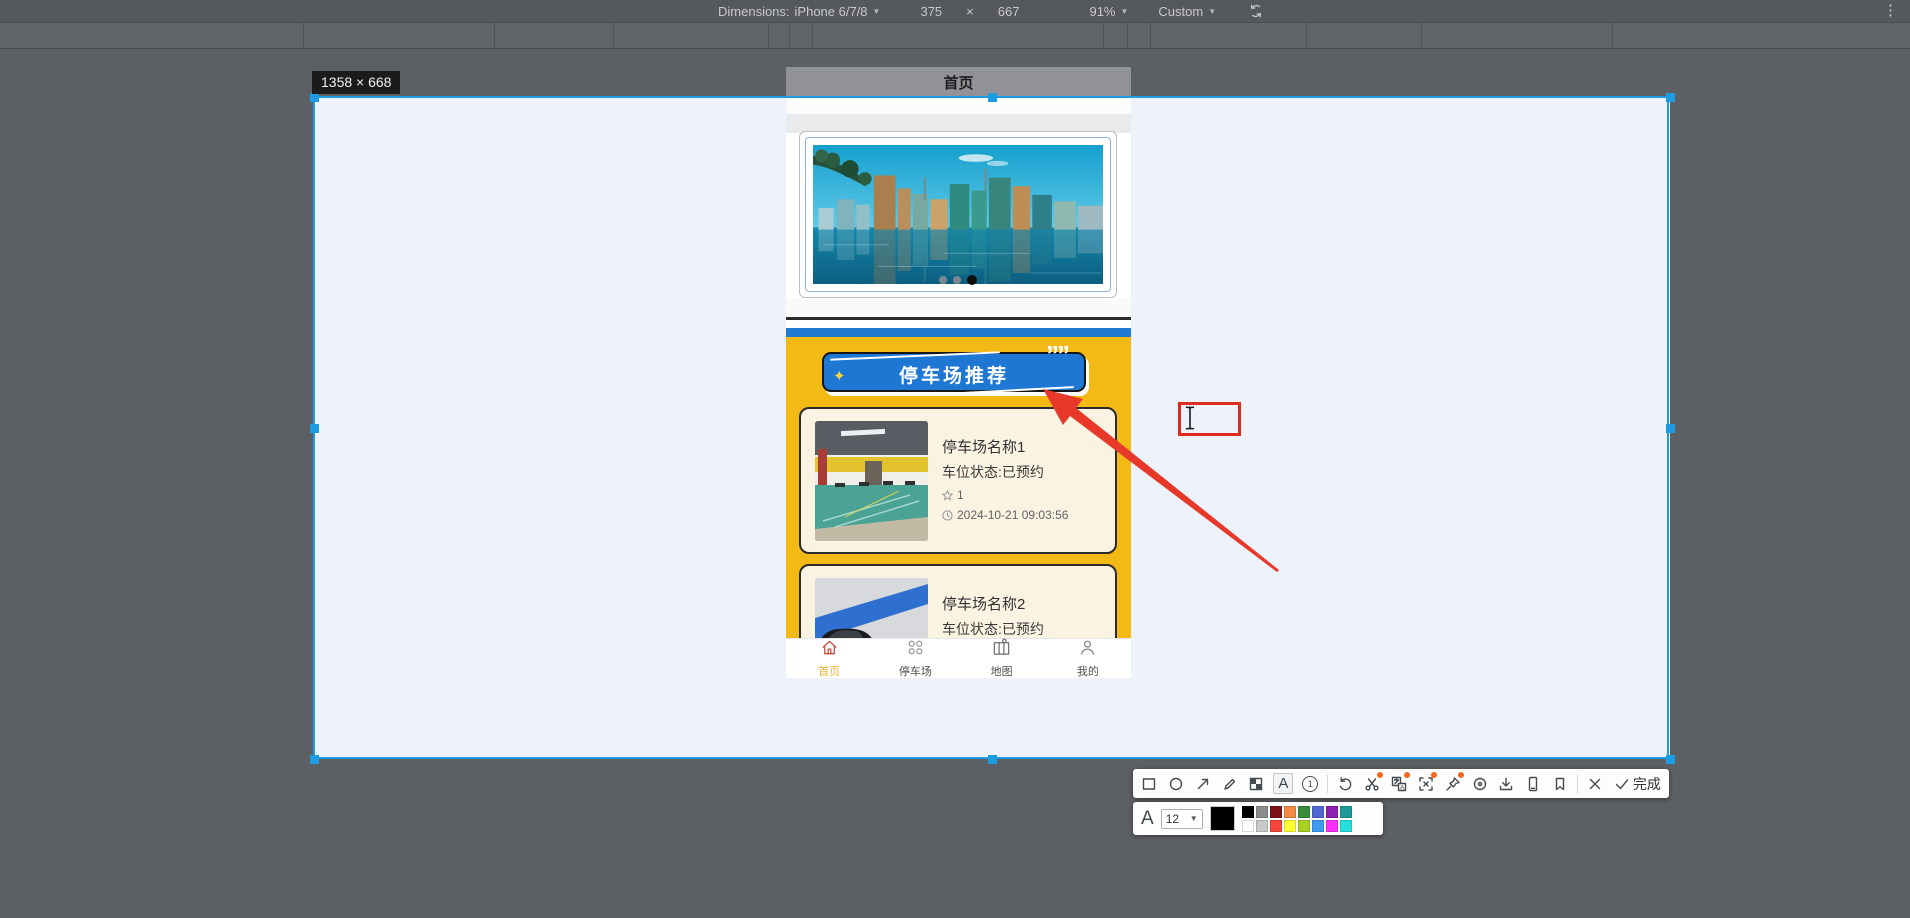 The image size is (1910, 918). I want to click on pencil-tool, so click(1230, 783).